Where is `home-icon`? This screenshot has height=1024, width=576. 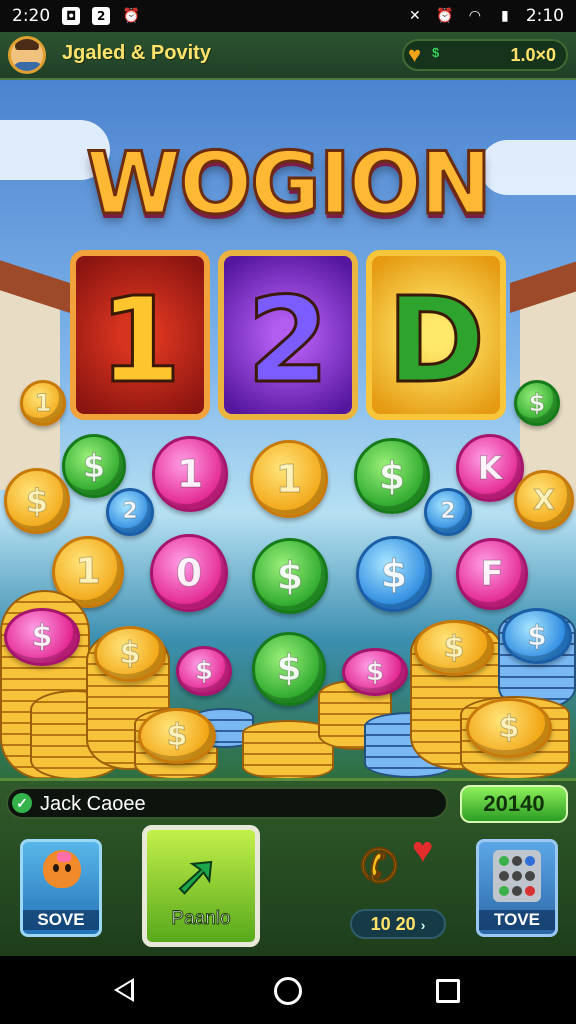
home-icon is located at coordinates (288, 991).